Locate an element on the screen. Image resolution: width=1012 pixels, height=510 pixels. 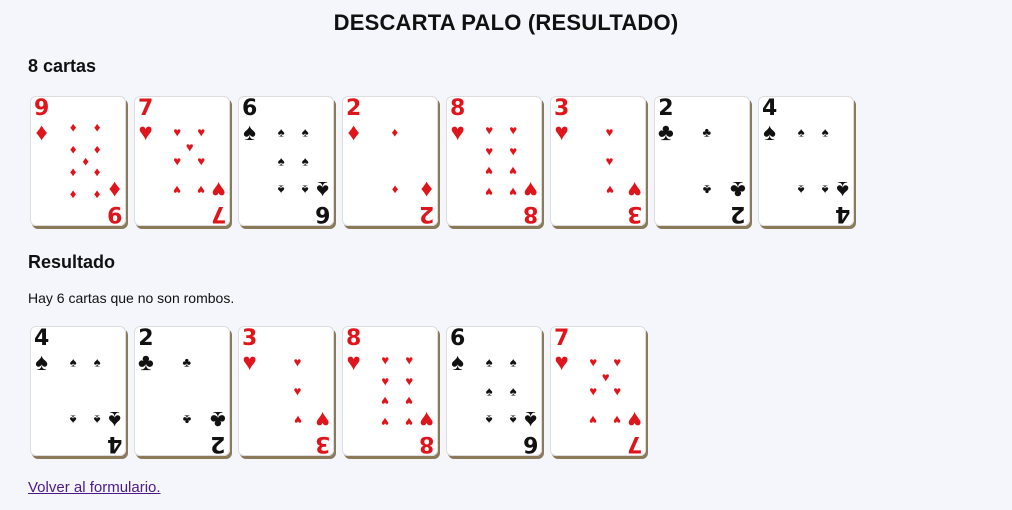
result-heading: Resultado is located at coordinates (72, 262).